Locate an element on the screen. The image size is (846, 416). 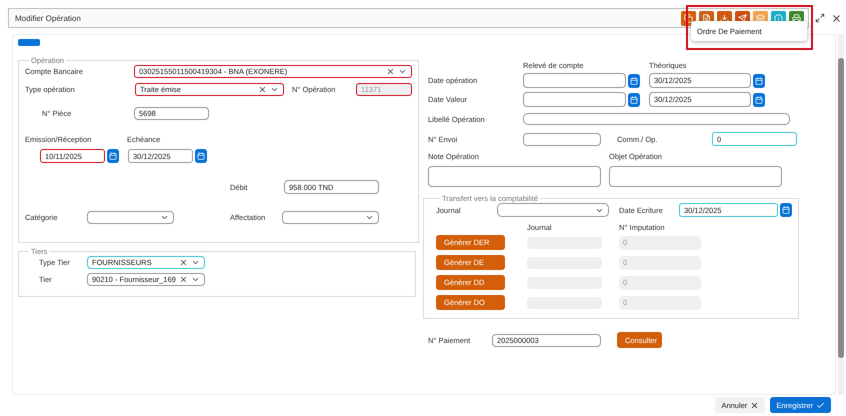
dialog-title: Modifier Opération is located at coordinates (48, 18).